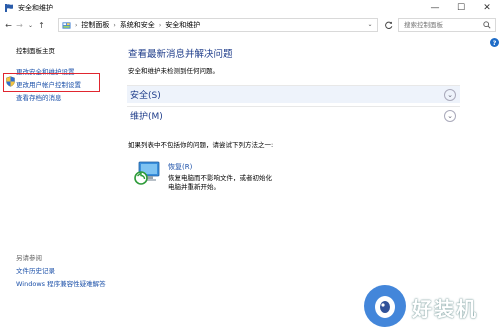 Image resolution: width=500 pixels, height=334 pixels. Describe the element at coordinates (147, 173) in the screenshot. I see `recovery-icon` at that location.